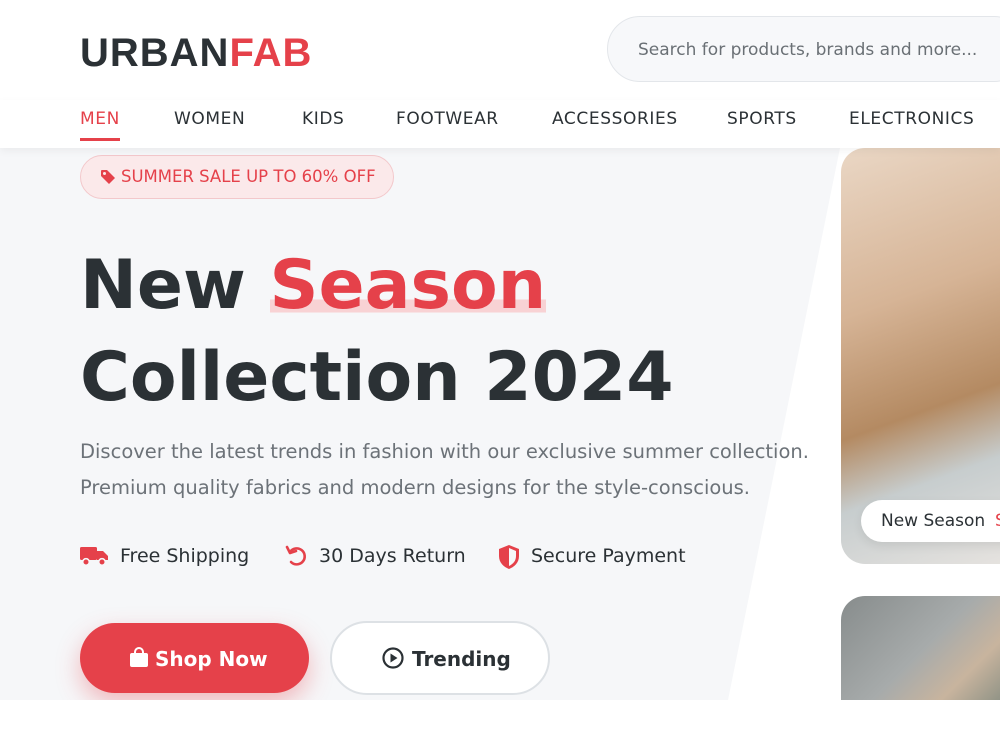  Describe the element at coordinates (94, 557) in the screenshot. I see `truck-icon` at that location.